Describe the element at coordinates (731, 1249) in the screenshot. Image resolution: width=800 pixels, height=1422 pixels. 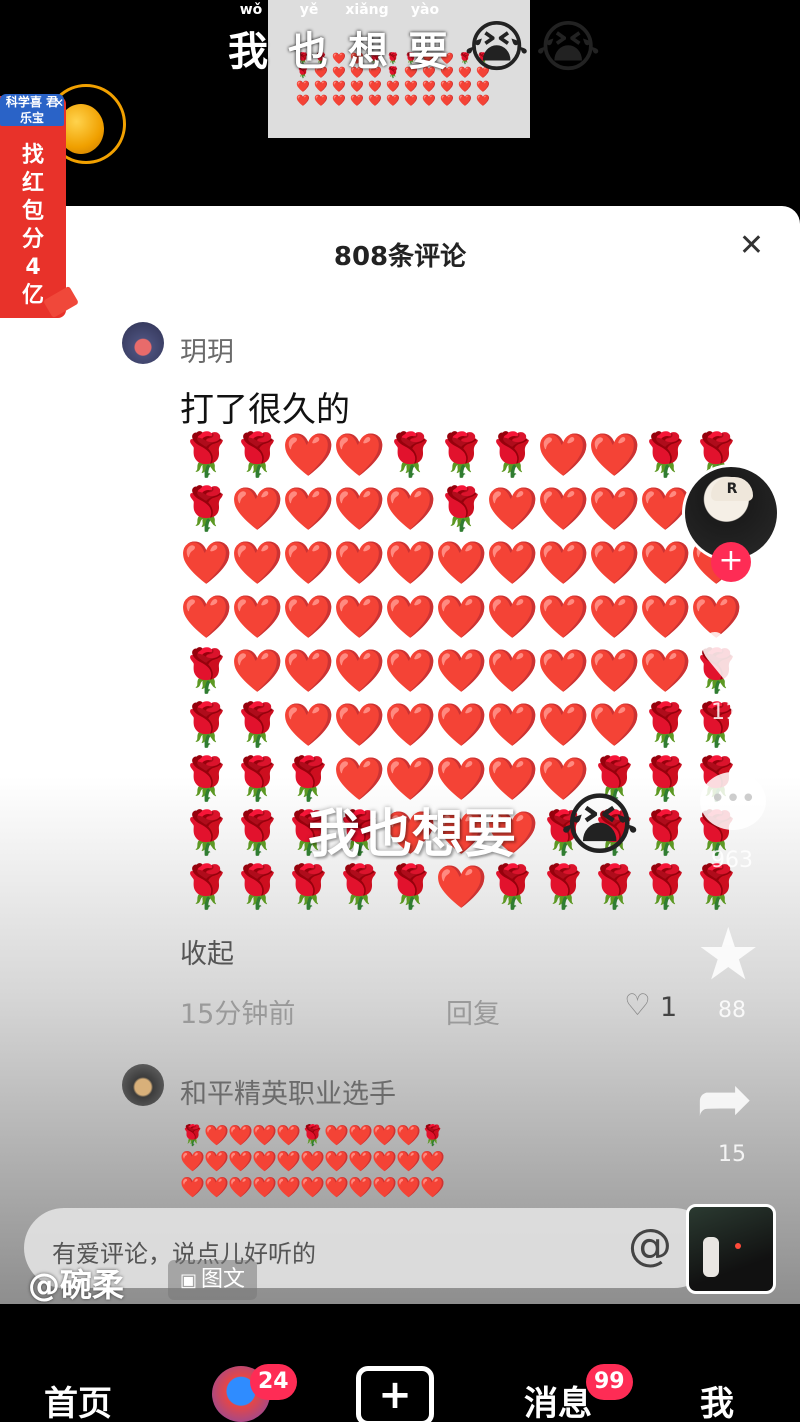
I see `image-picker-thumbnail` at that location.